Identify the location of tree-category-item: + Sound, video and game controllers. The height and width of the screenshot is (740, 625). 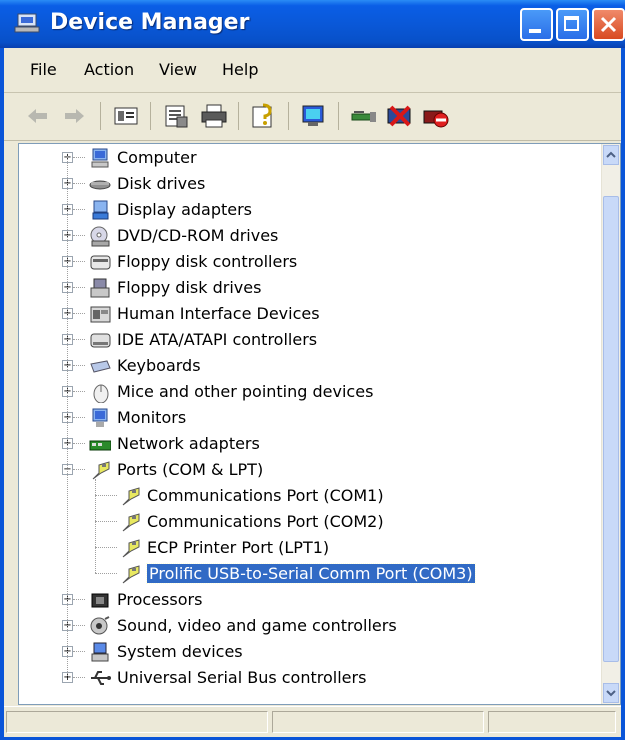
(311, 626).